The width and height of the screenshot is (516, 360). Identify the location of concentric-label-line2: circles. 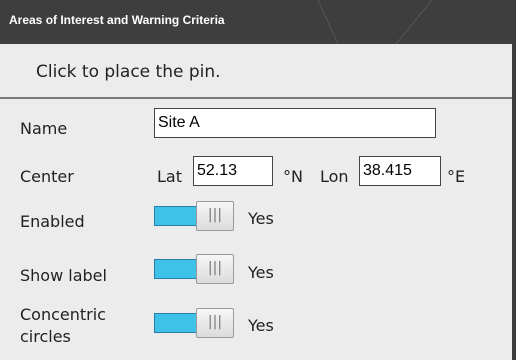
(45, 336).